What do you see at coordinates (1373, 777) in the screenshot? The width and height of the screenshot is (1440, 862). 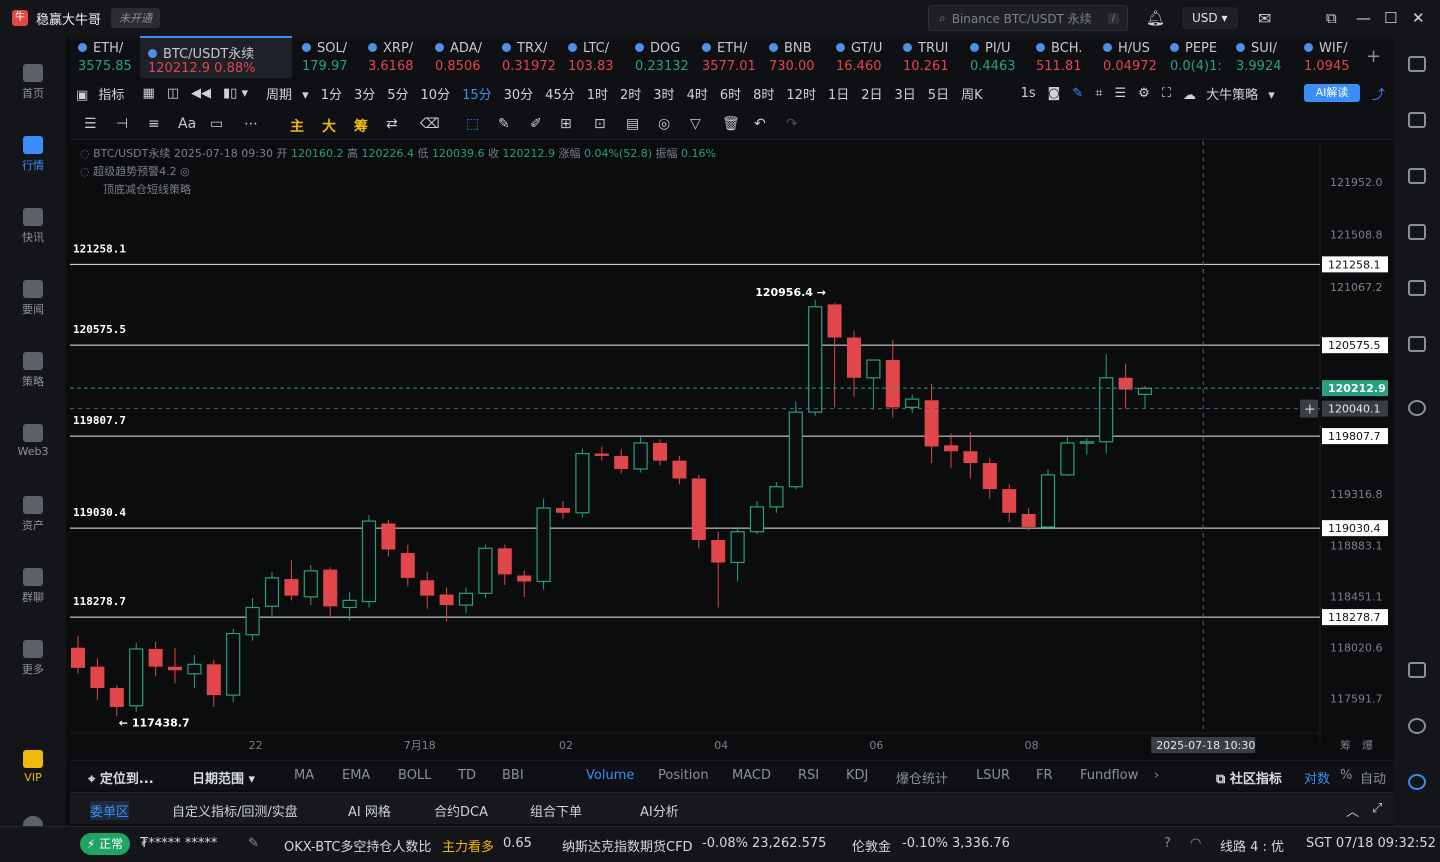 I see `auto-scale-toggle: 自动` at bounding box center [1373, 777].